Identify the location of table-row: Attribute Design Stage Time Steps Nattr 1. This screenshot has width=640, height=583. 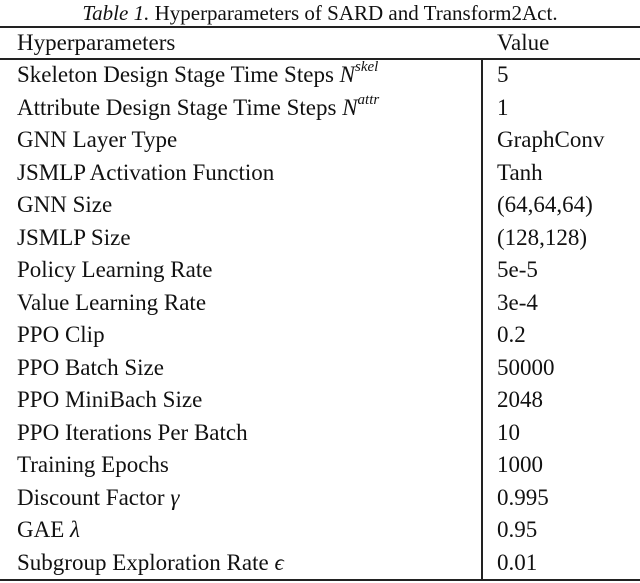
(320, 108).